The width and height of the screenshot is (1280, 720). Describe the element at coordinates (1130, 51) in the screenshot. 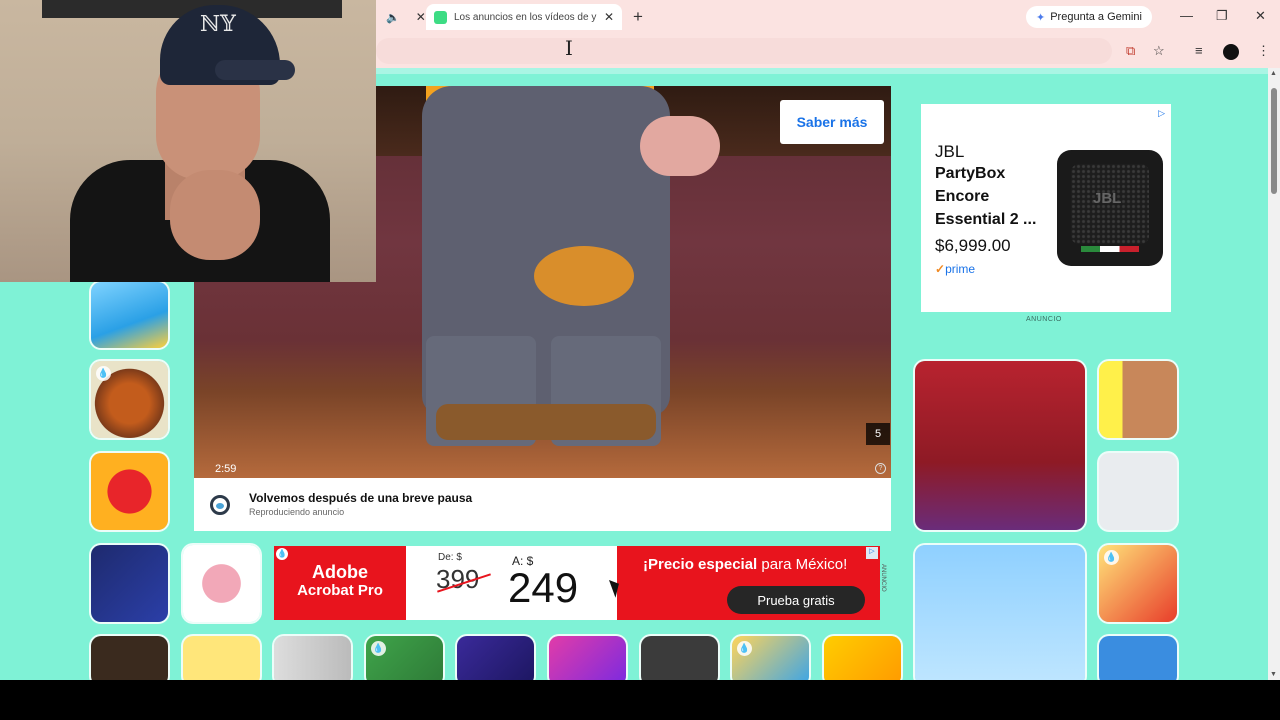

I see `install-app-icon: ⧉` at that location.